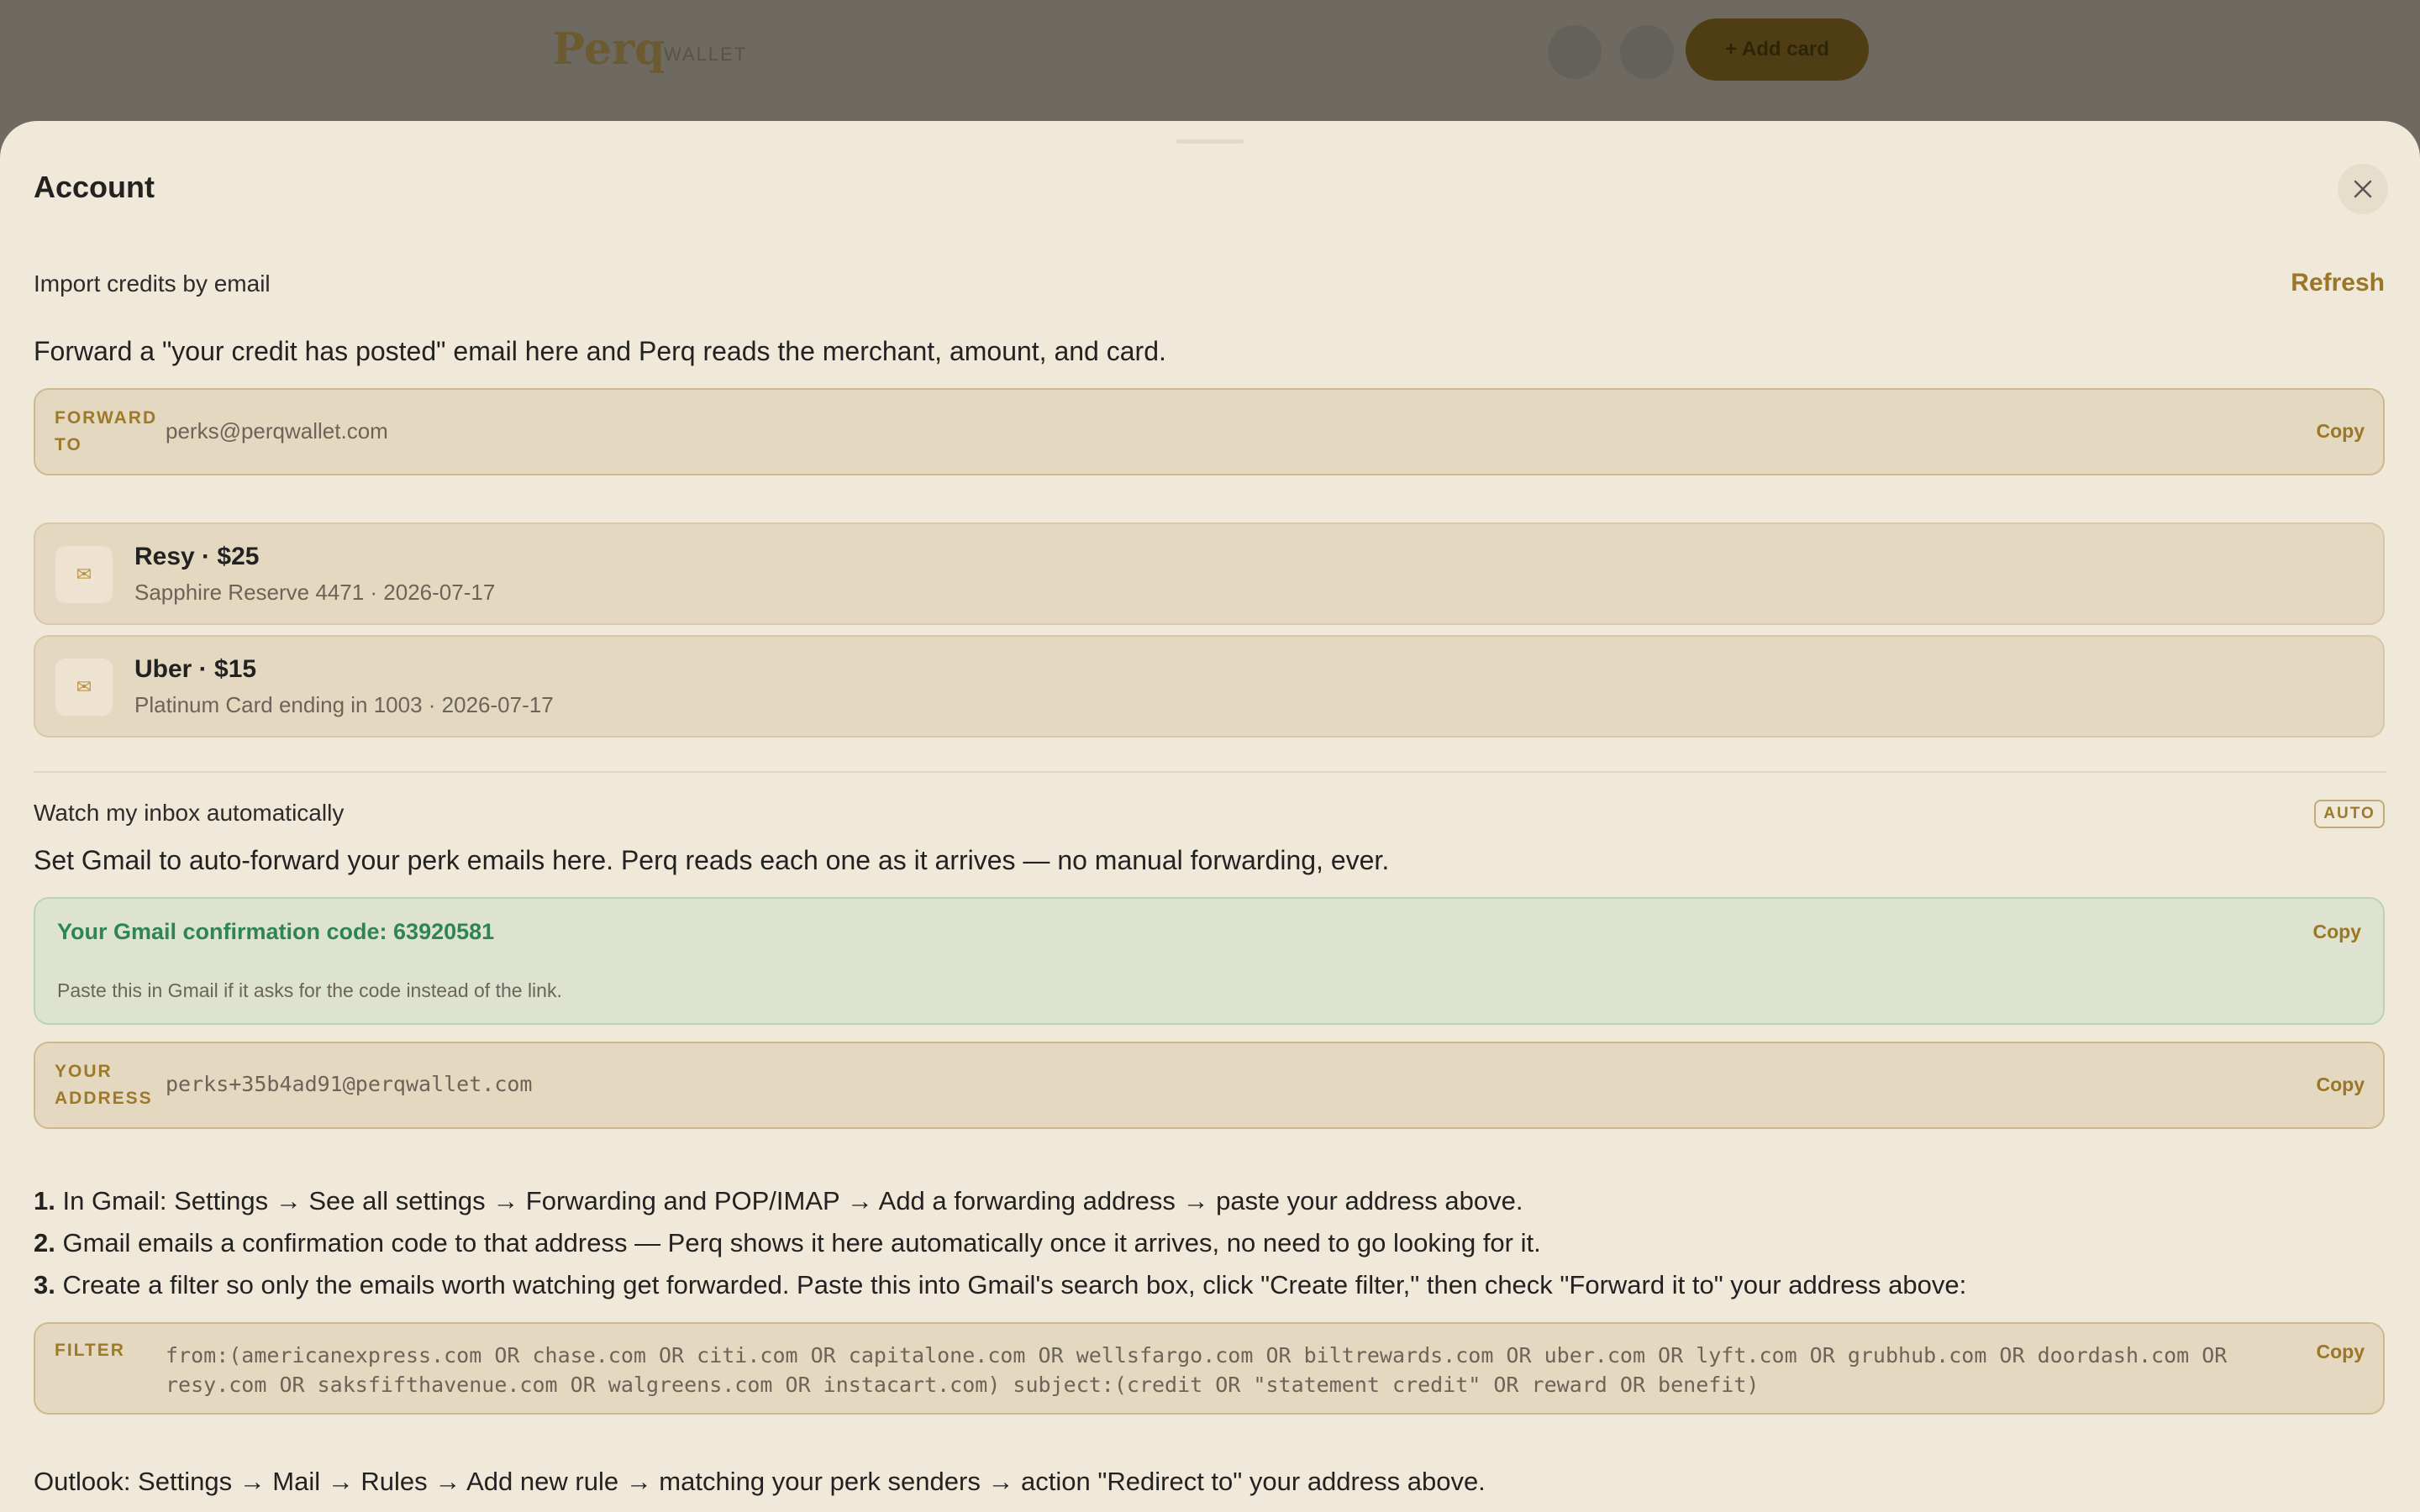  Describe the element at coordinates (1210, 63) in the screenshot. I see `background-header: Perq WALLET + Add card` at that location.